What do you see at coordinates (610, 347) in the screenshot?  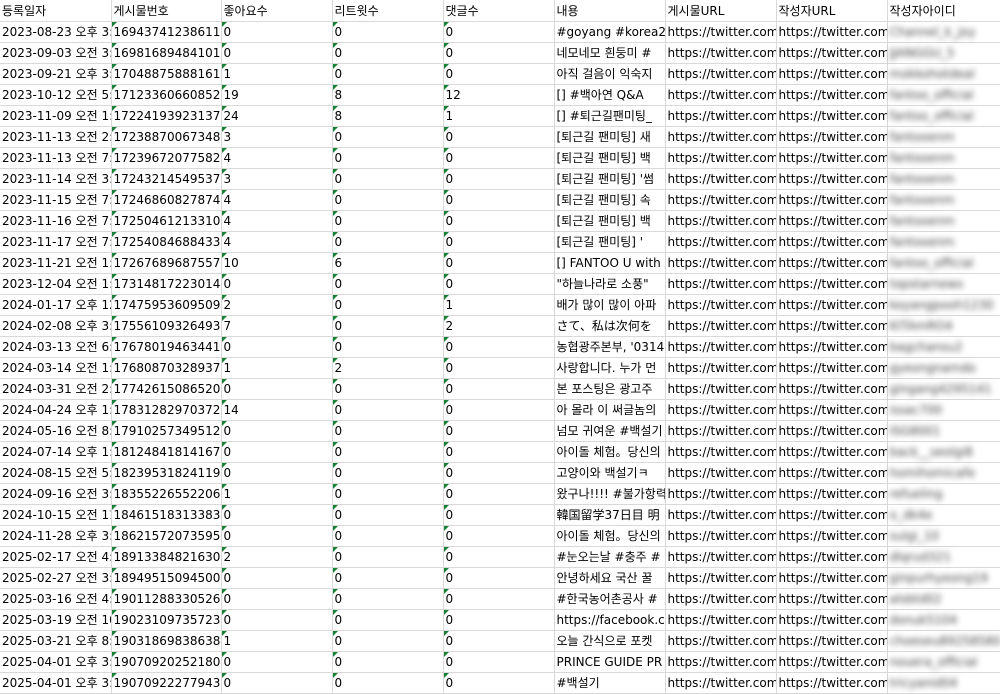 I see `content-cell: 농협광주본부, '0314` at bounding box center [610, 347].